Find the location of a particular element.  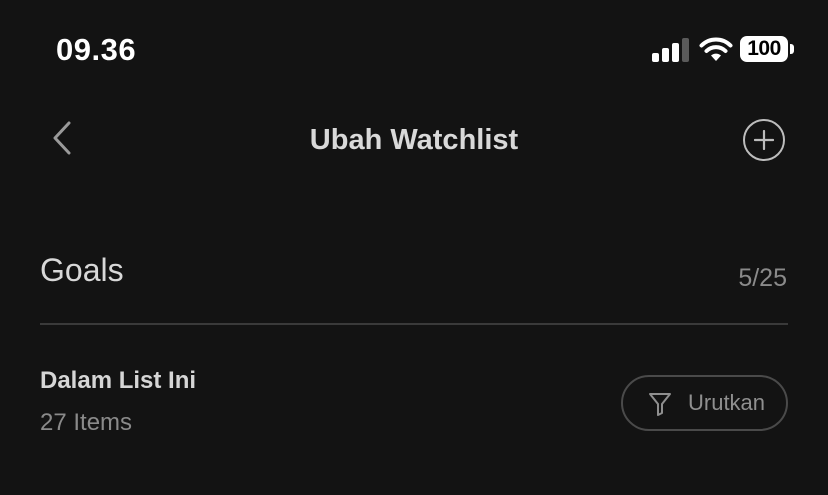

battery-indicator: 100 is located at coordinates (767, 50).